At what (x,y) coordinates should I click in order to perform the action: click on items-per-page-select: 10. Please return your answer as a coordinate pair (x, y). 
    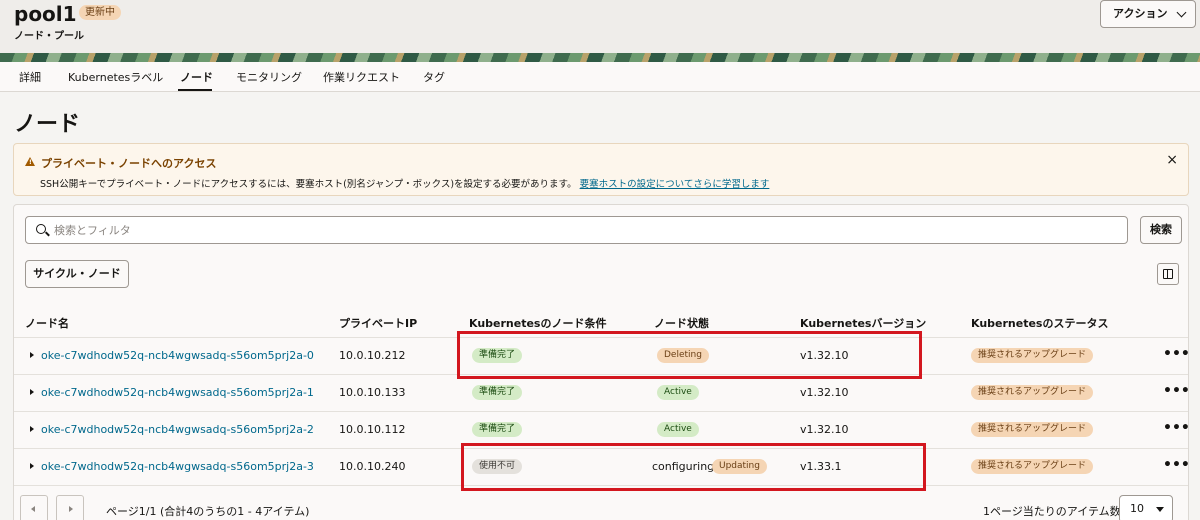
    Looking at the image, I should click on (1146, 507).